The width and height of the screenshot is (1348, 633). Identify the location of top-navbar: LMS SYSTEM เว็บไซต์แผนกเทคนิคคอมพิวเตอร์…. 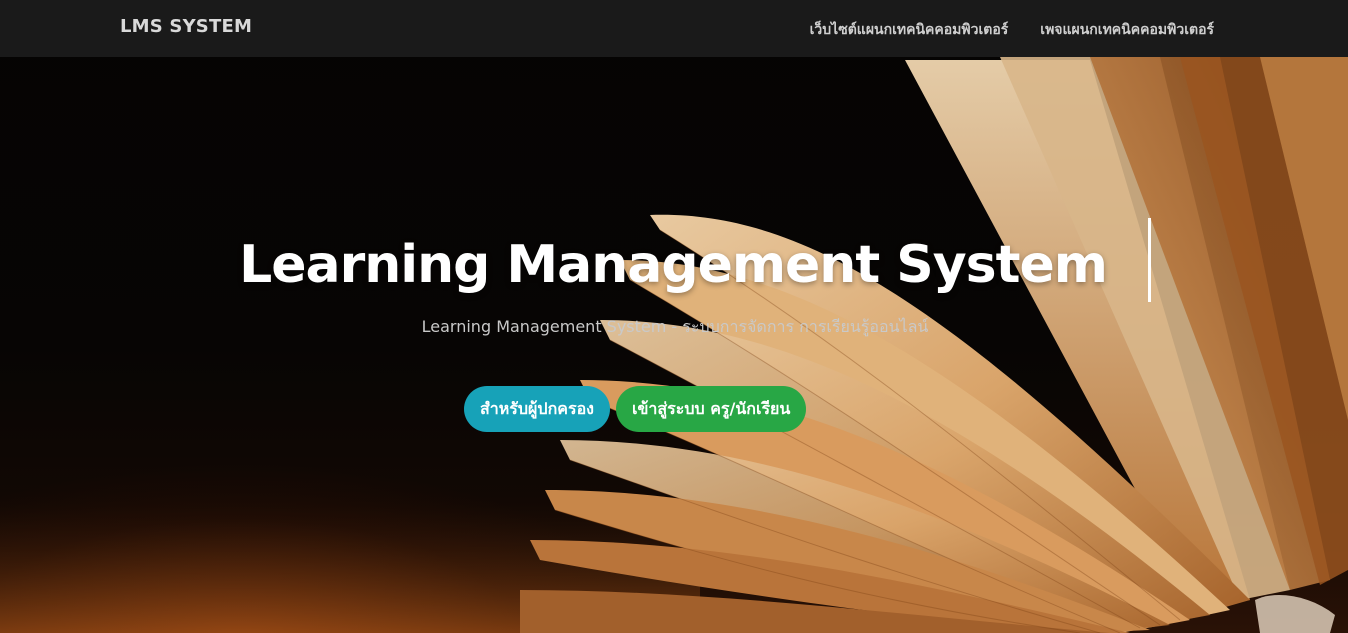
(674, 28).